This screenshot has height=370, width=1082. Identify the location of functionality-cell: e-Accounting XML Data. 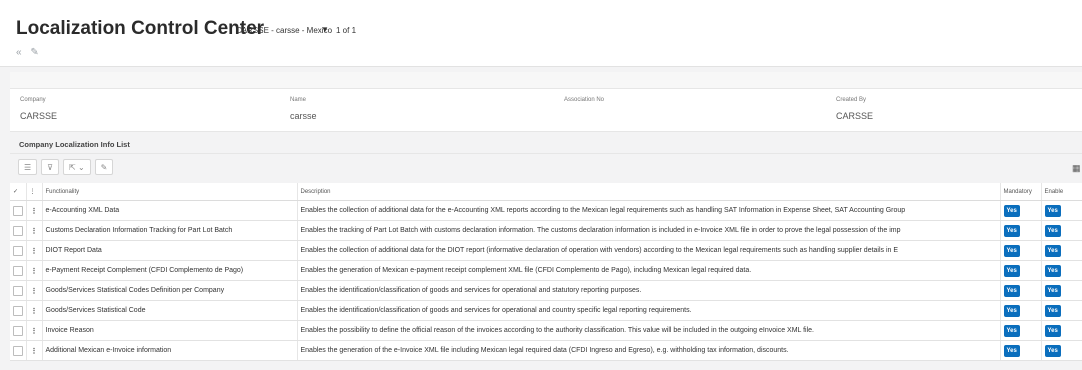
(169, 210).